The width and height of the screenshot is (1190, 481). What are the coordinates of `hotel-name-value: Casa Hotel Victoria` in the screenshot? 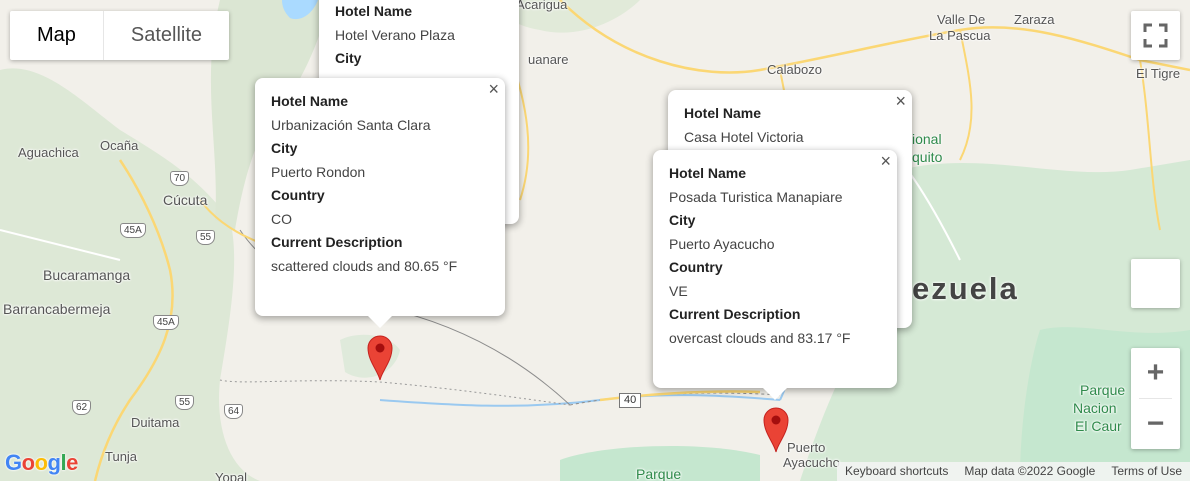 It's located at (744, 137).